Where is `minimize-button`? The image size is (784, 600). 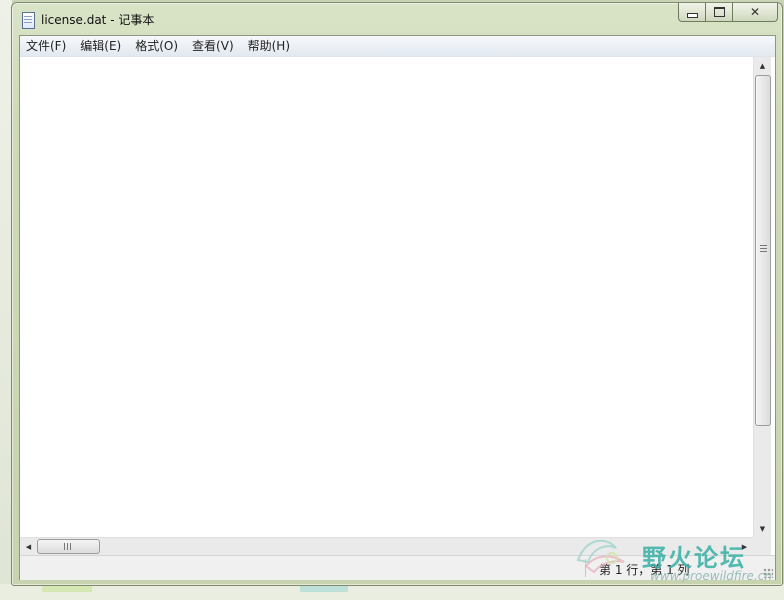 minimize-button is located at coordinates (692, 12).